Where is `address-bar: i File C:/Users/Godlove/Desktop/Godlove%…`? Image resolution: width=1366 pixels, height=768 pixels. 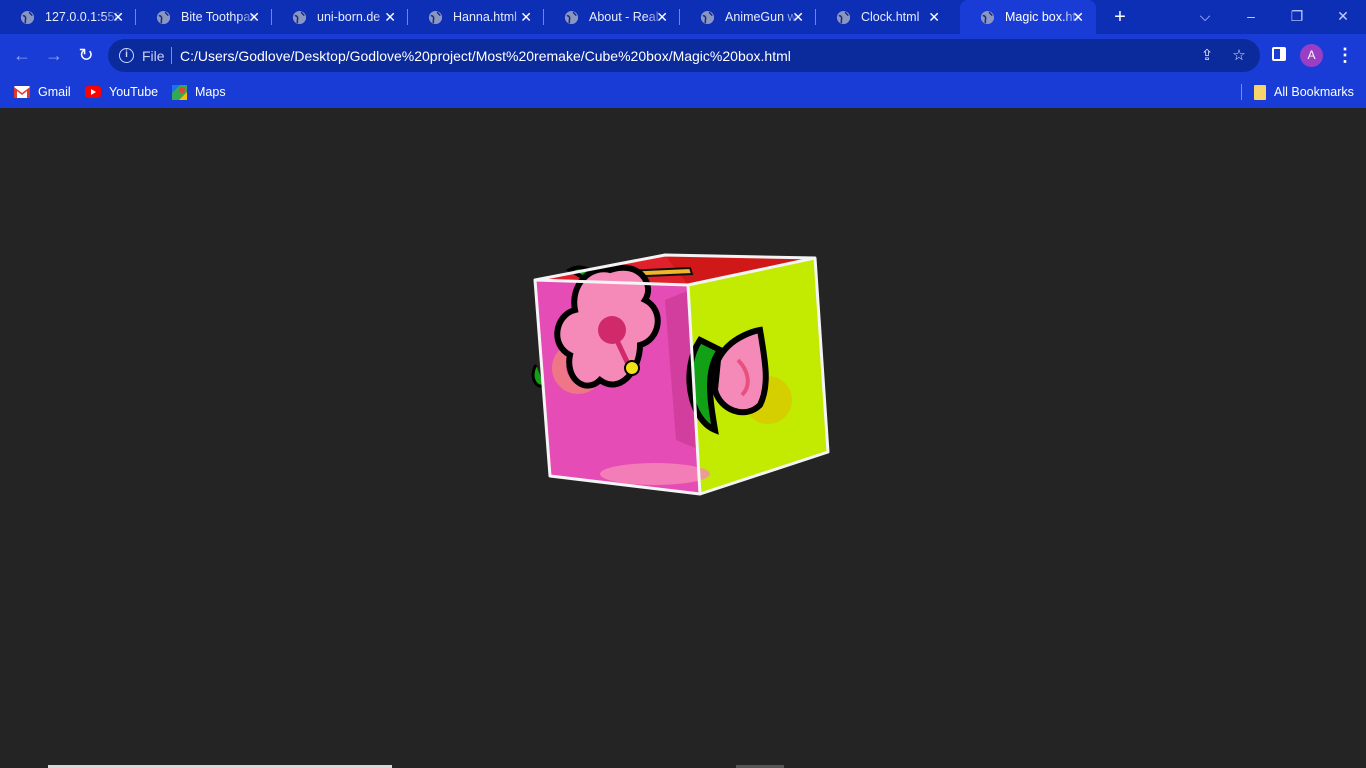
address-bar: i File C:/Users/Godlove/Desktop/Godlove%… is located at coordinates (684, 55).